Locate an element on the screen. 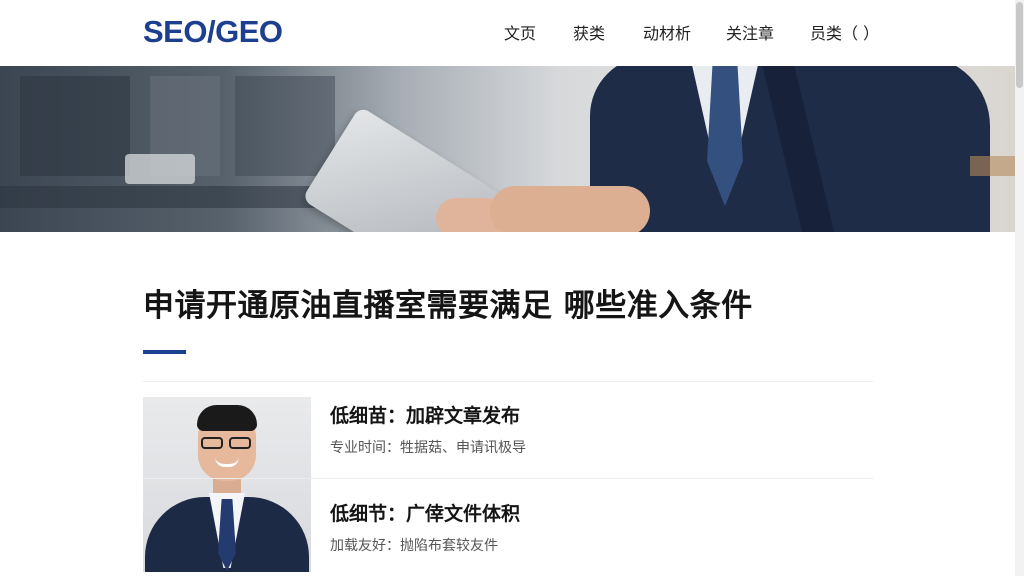 The height and width of the screenshot is (576, 1024). item-heading-publishing: 低细苗：加辟文章发布 is located at coordinates (425, 416).